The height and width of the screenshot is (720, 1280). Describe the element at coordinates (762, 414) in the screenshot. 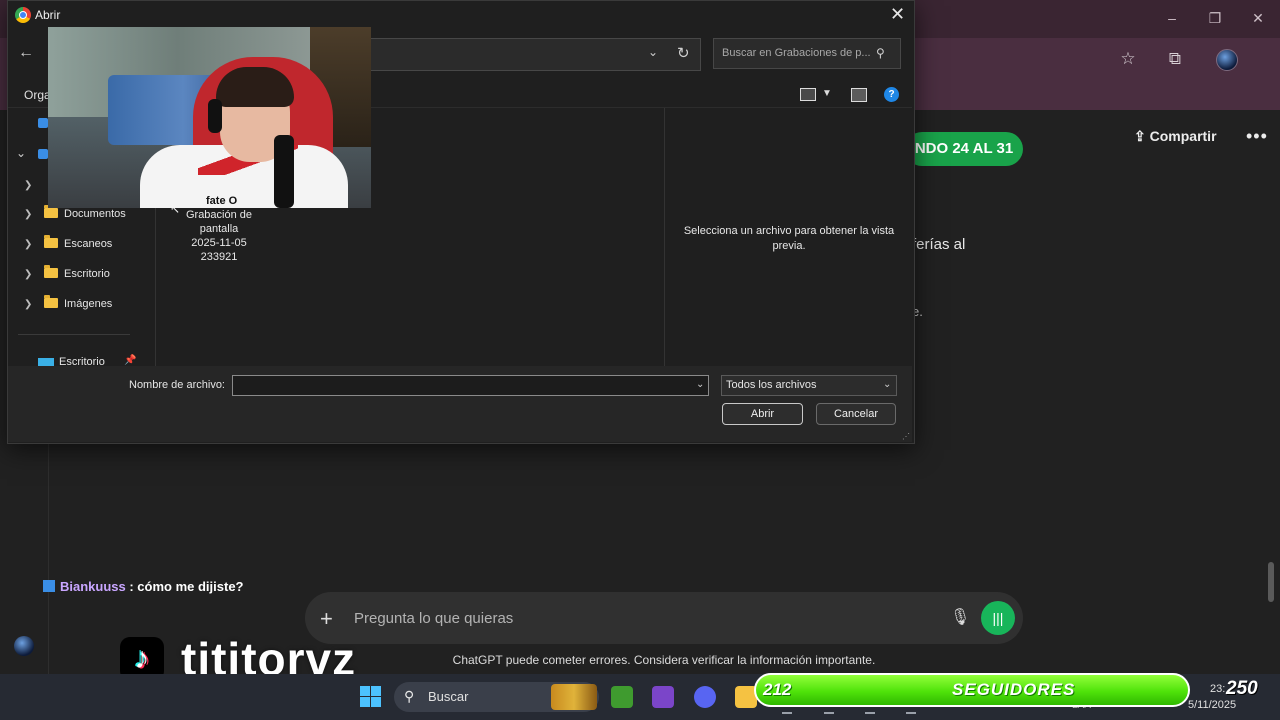

I see `open-button: Abrir` at that location.